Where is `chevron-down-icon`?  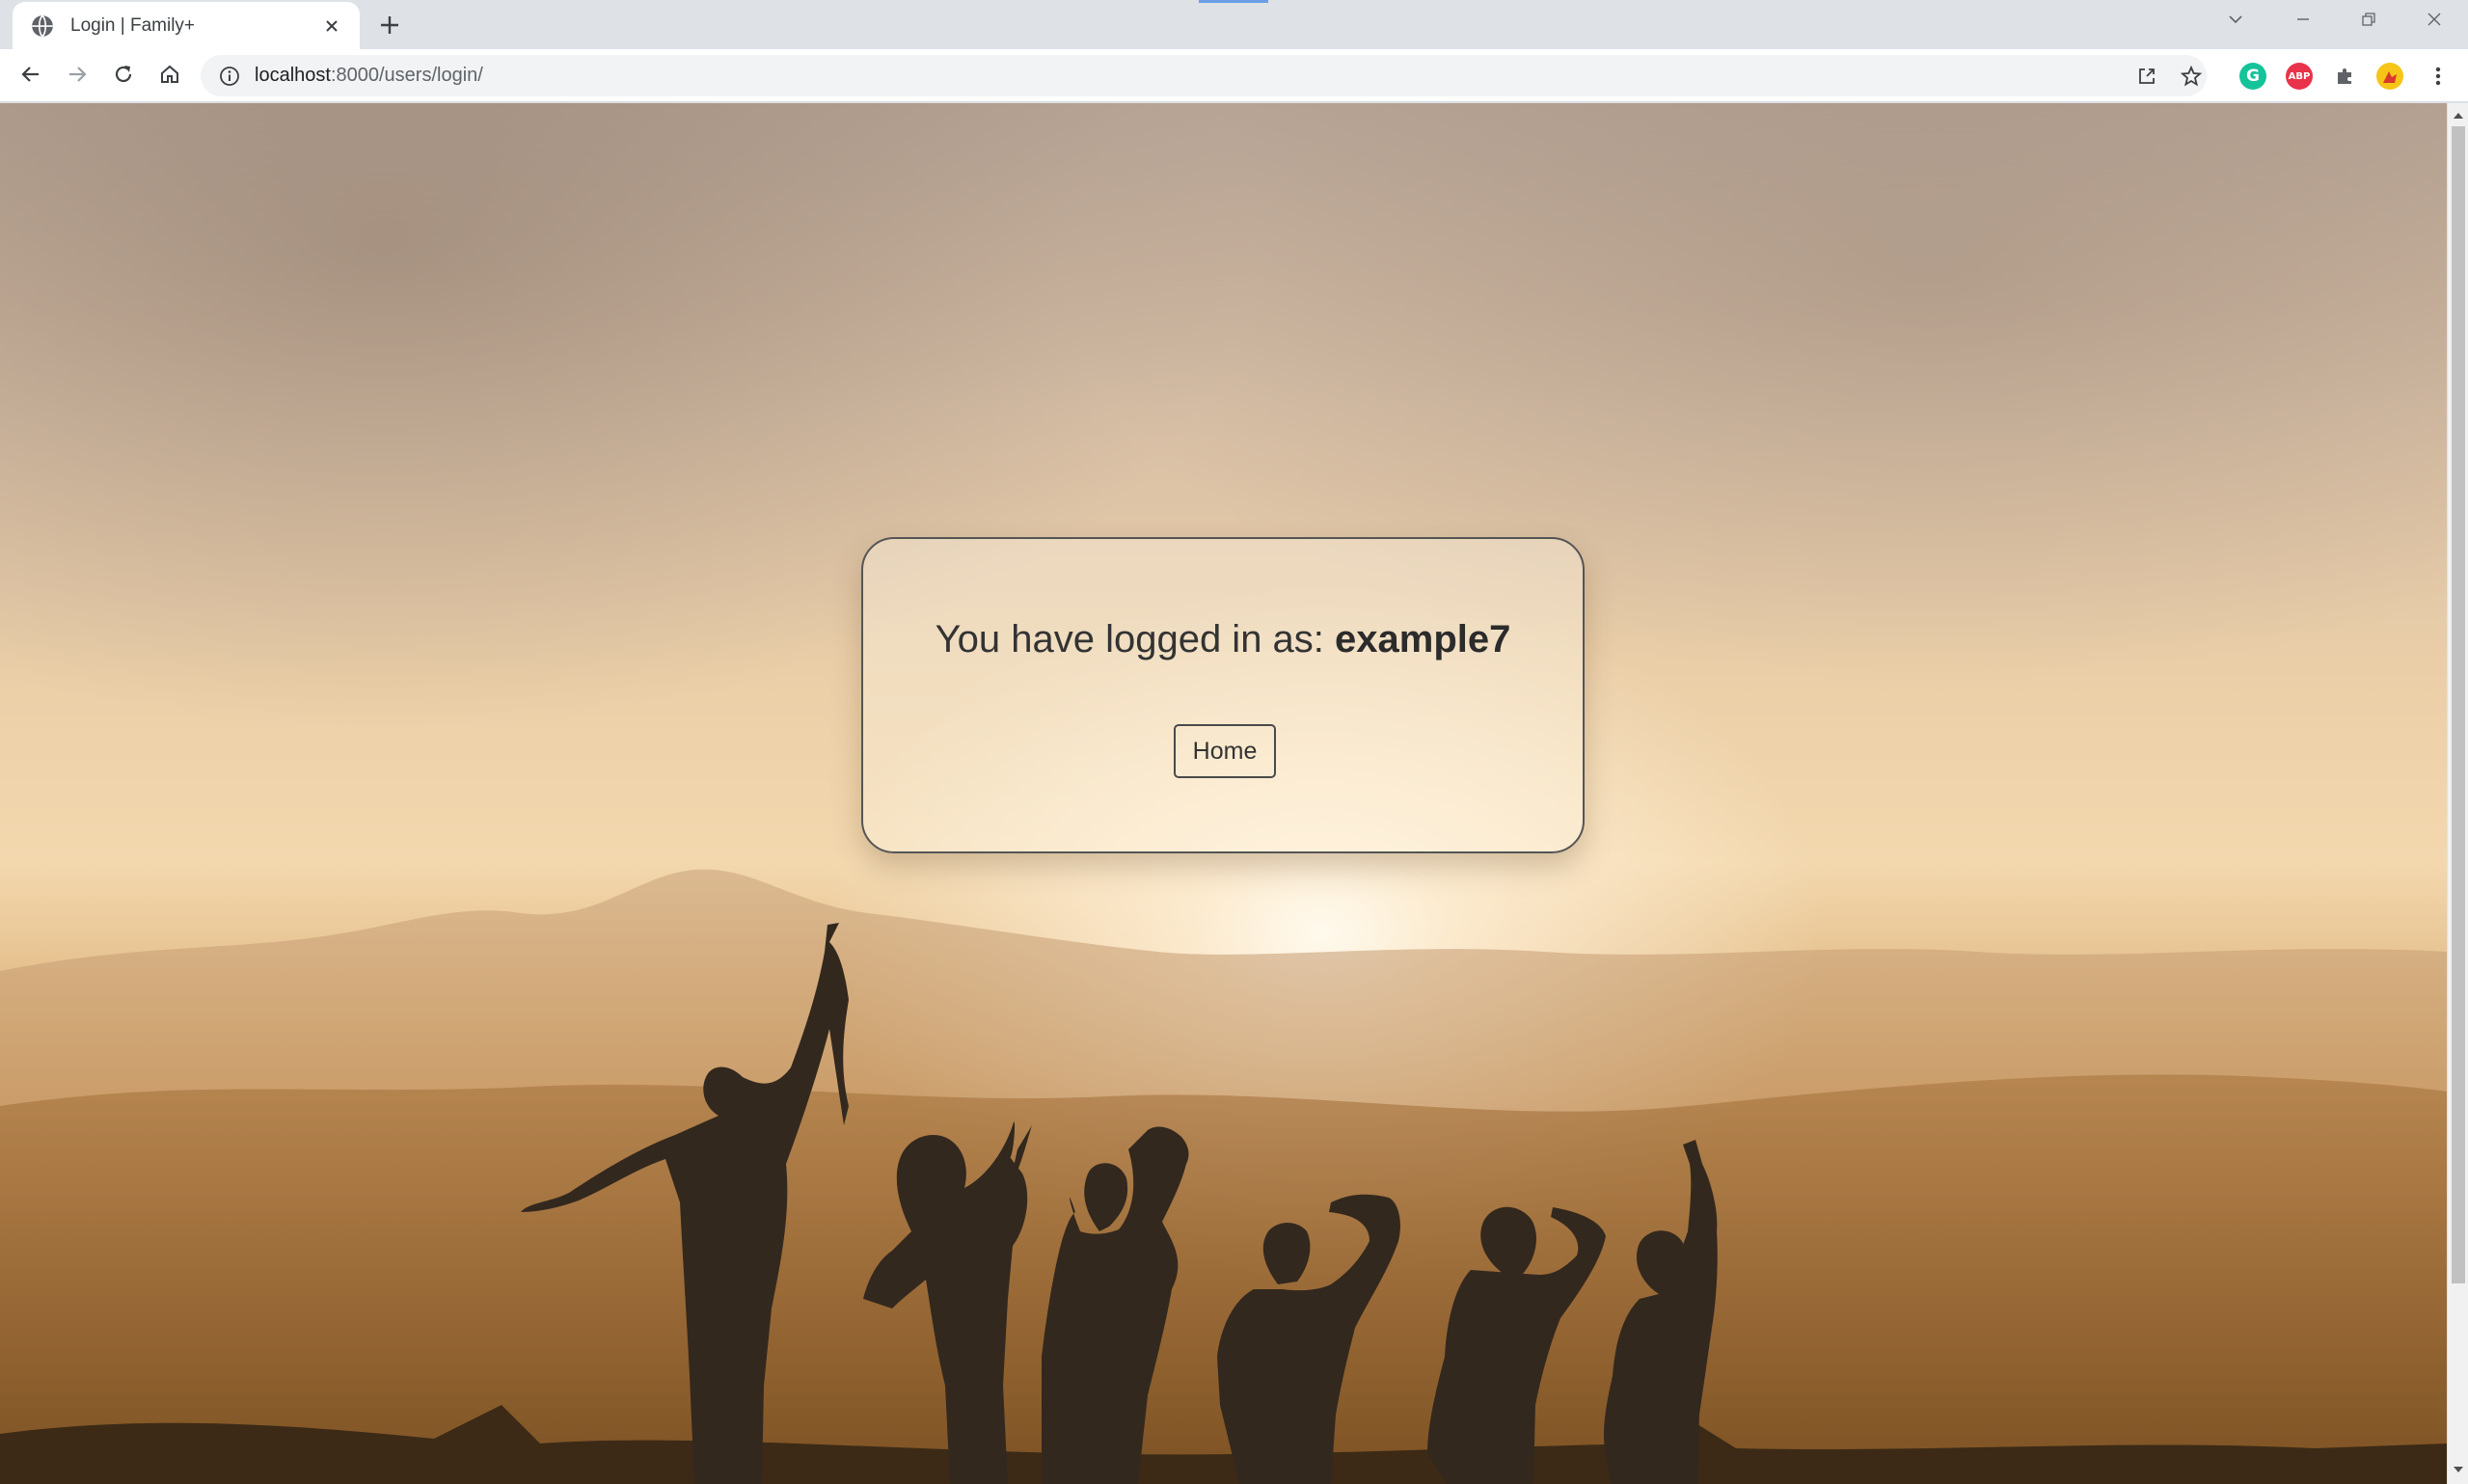
chevron-down-icon is located at coordinates (2235, 22).